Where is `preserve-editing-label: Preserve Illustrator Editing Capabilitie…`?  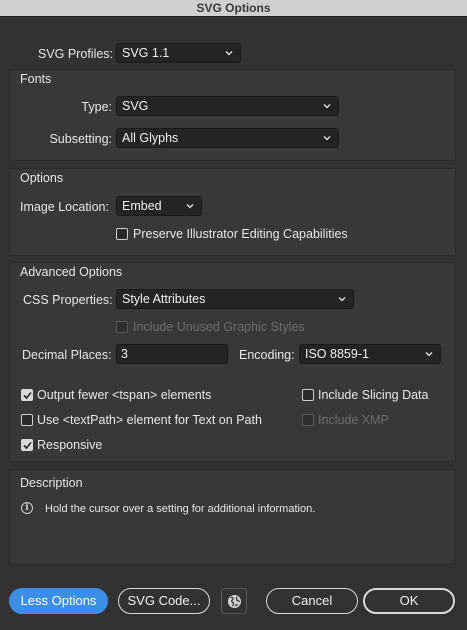
preserve-editing-label: Preserve Illustrator Editing Capabilitie… is located at coordinates (240, 234).